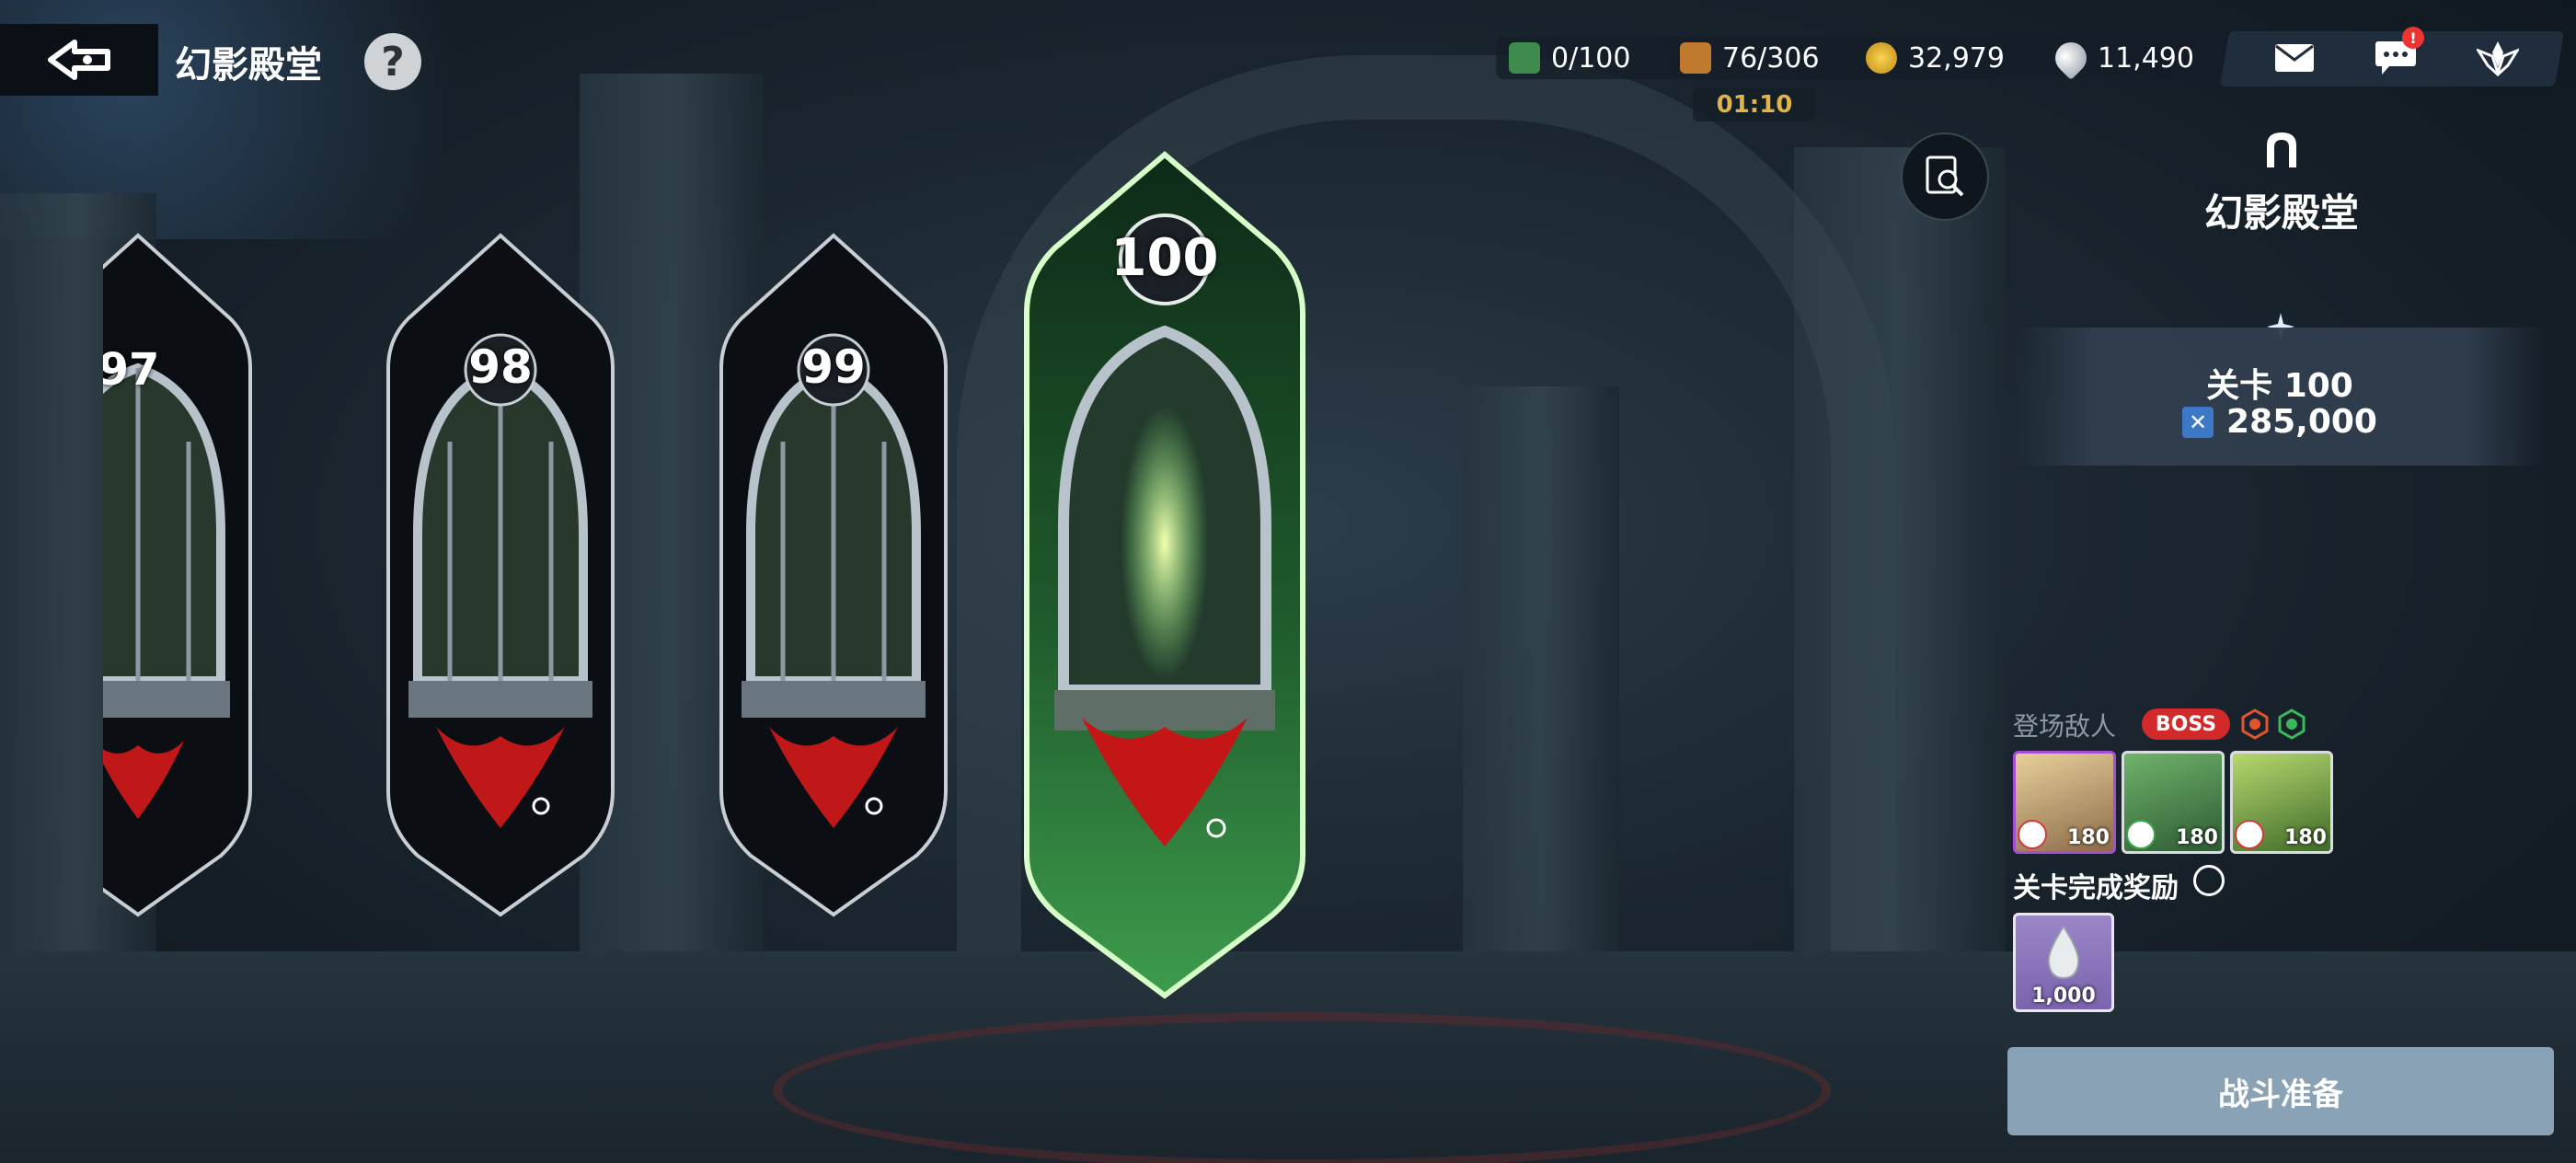  I want to click on guild-emblem-icon, so click(2497, 60).